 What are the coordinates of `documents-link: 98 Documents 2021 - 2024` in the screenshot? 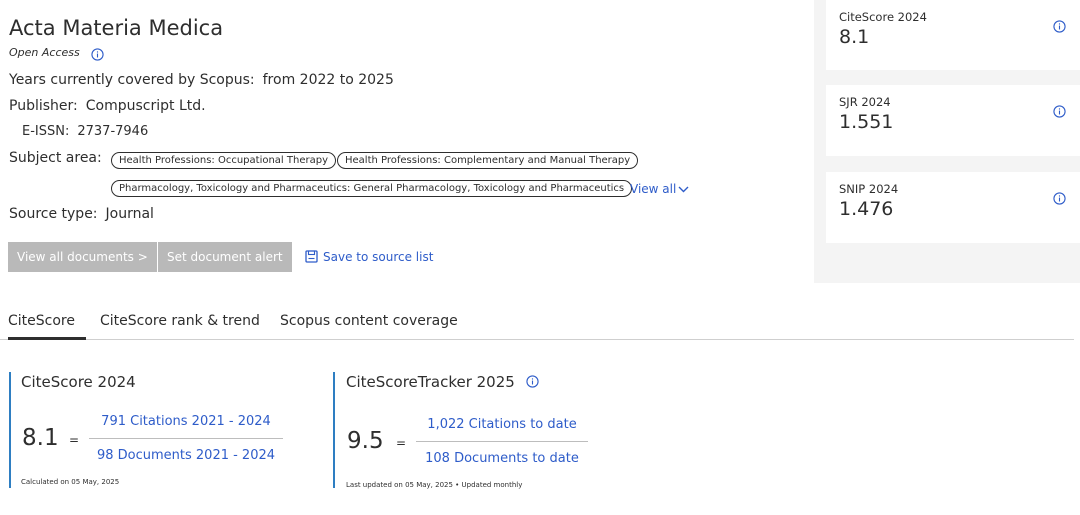 It's located at (186, 455).